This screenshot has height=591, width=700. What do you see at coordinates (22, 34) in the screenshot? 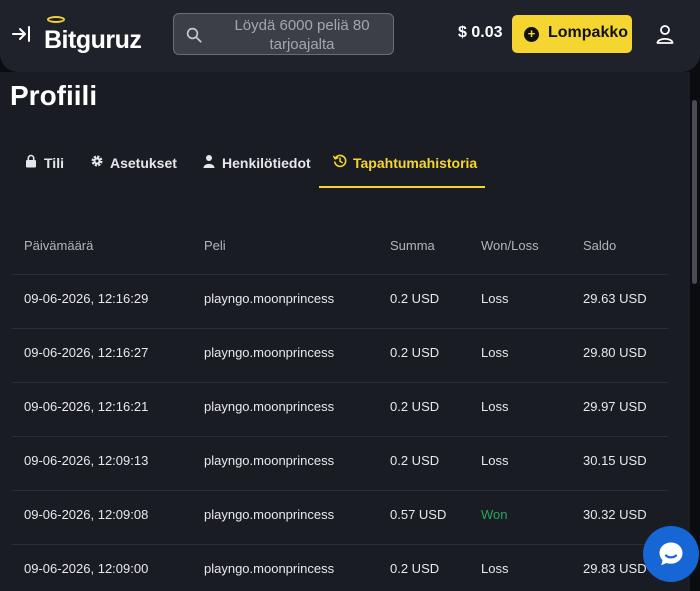
I see `collapse-sidebar-icon` at bounding box center [22, 34].